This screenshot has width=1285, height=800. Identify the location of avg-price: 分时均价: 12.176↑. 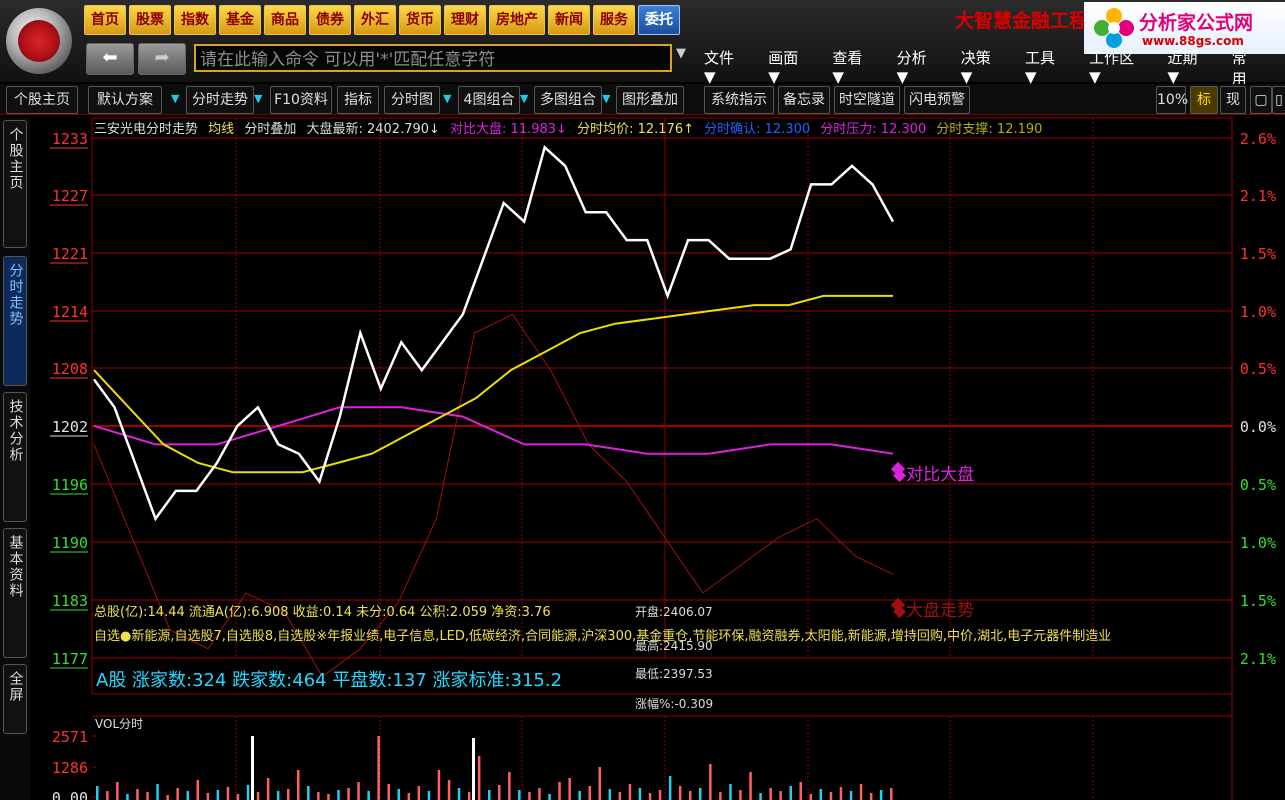
(635, 129).